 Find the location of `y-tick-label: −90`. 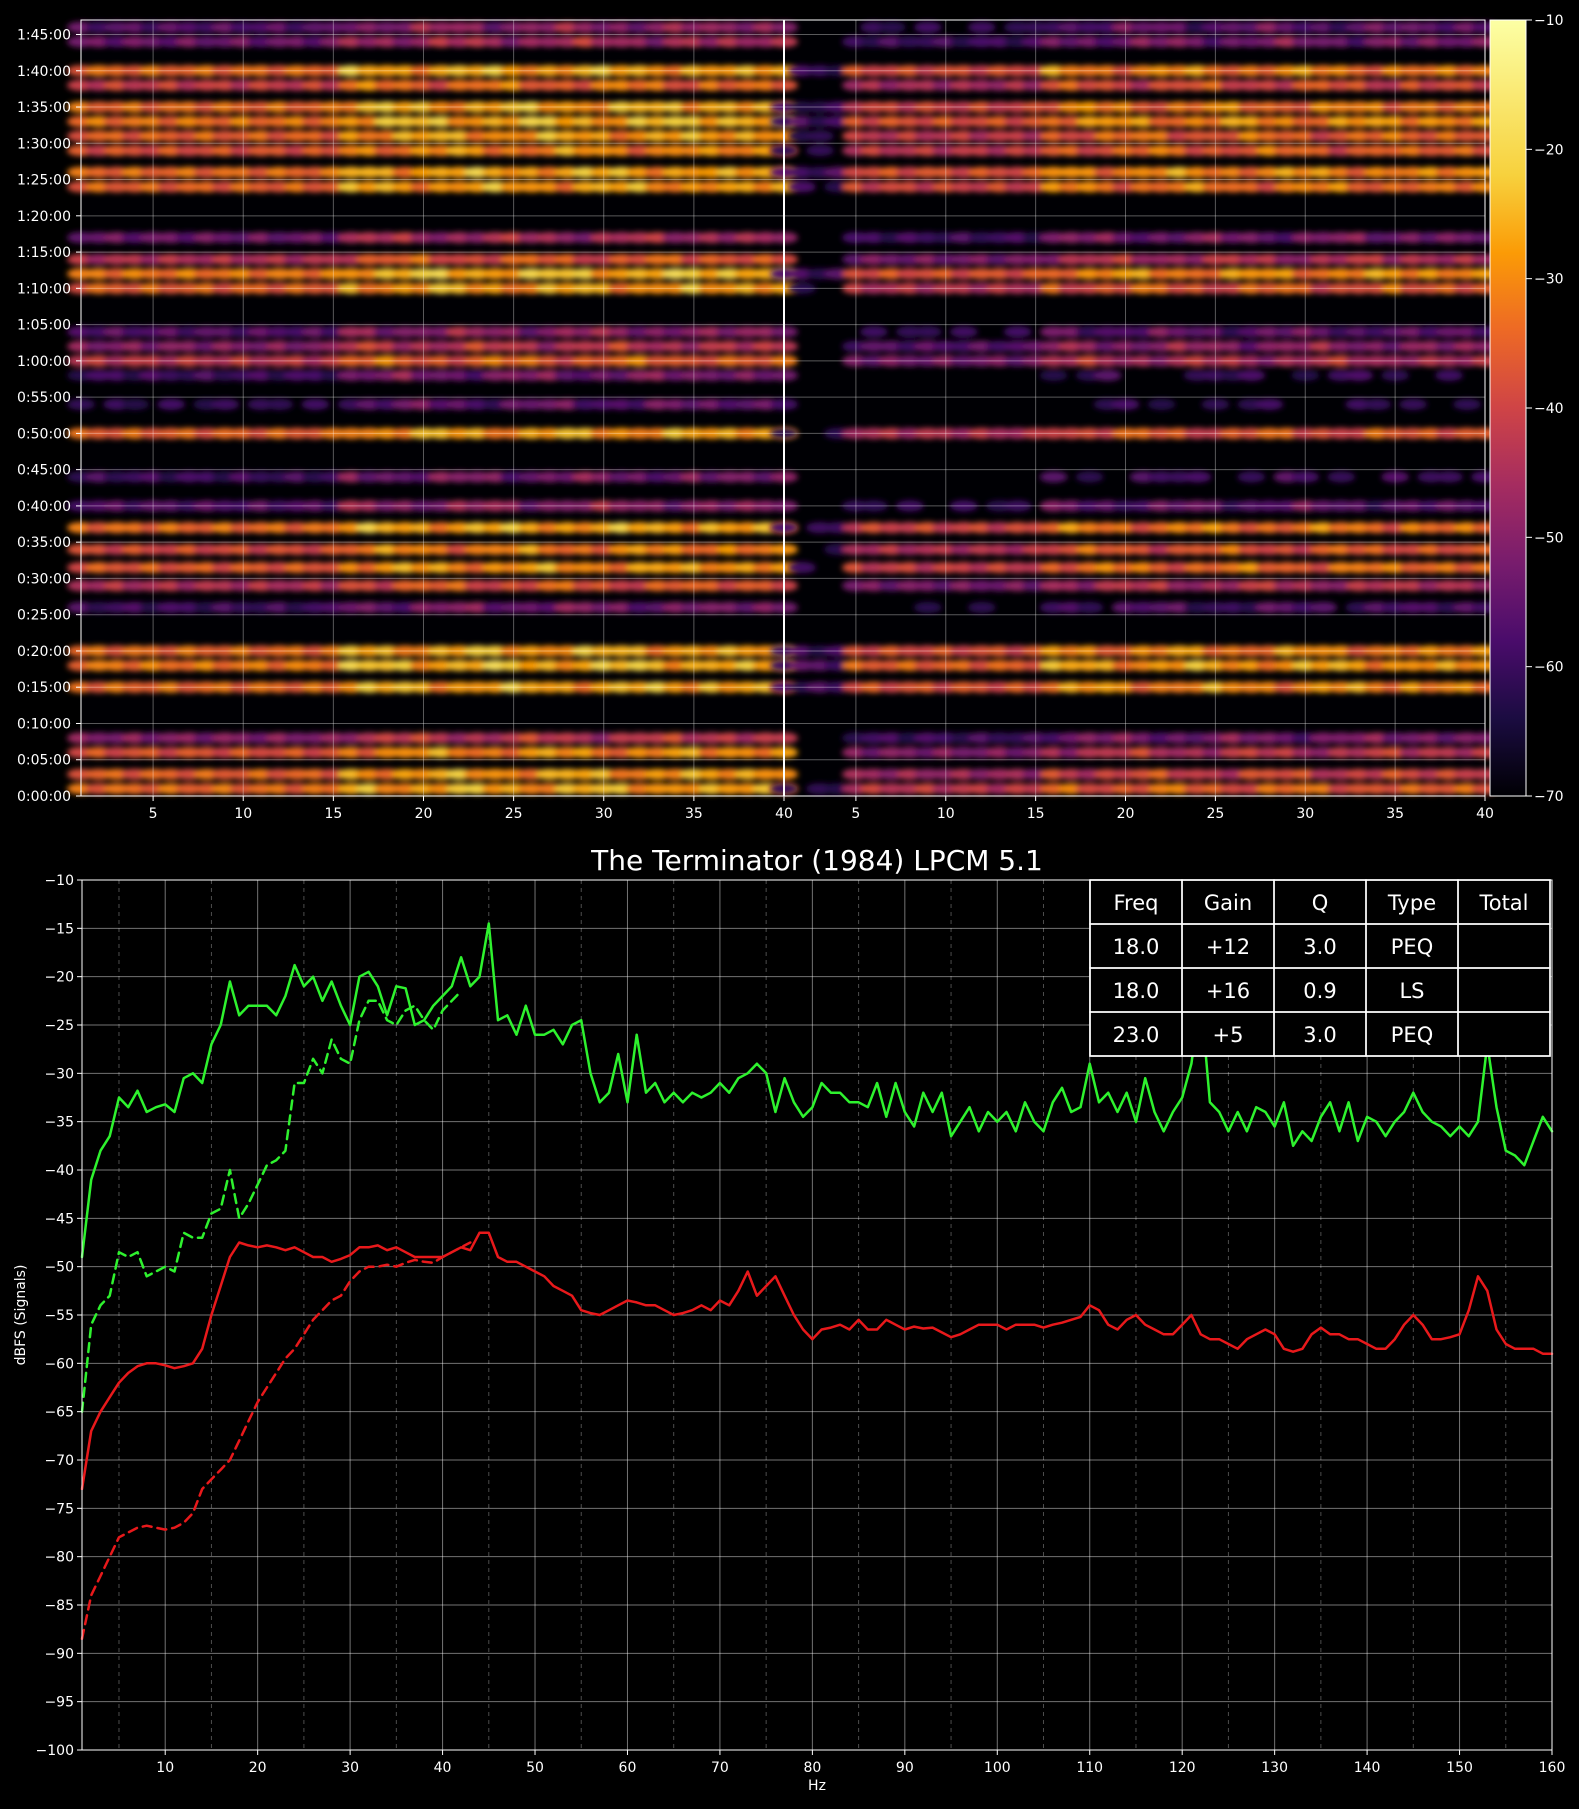

y-tick-label: −90 is located at coordinates (59, 1654).